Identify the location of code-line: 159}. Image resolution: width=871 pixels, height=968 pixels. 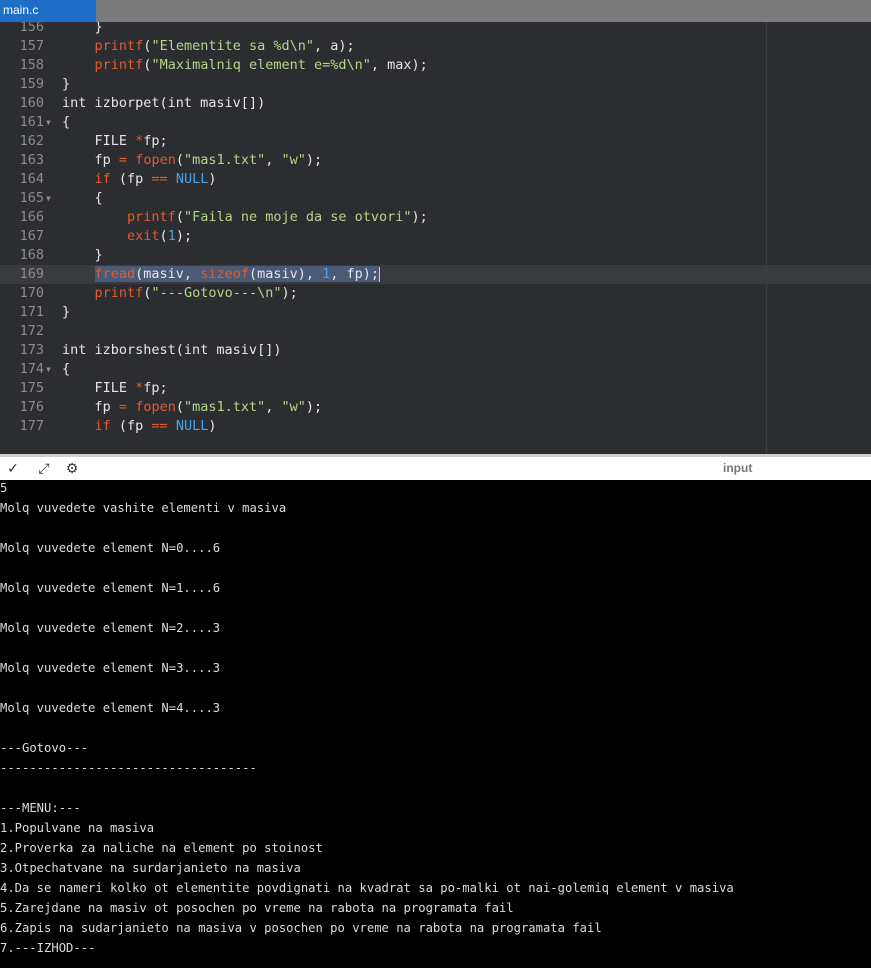
(435, 84).